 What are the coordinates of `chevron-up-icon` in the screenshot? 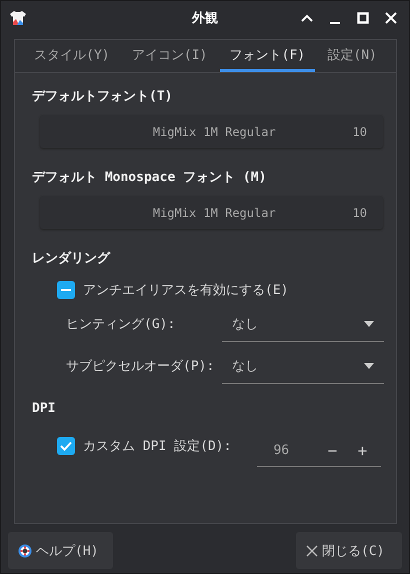 It's located at (307, 18).